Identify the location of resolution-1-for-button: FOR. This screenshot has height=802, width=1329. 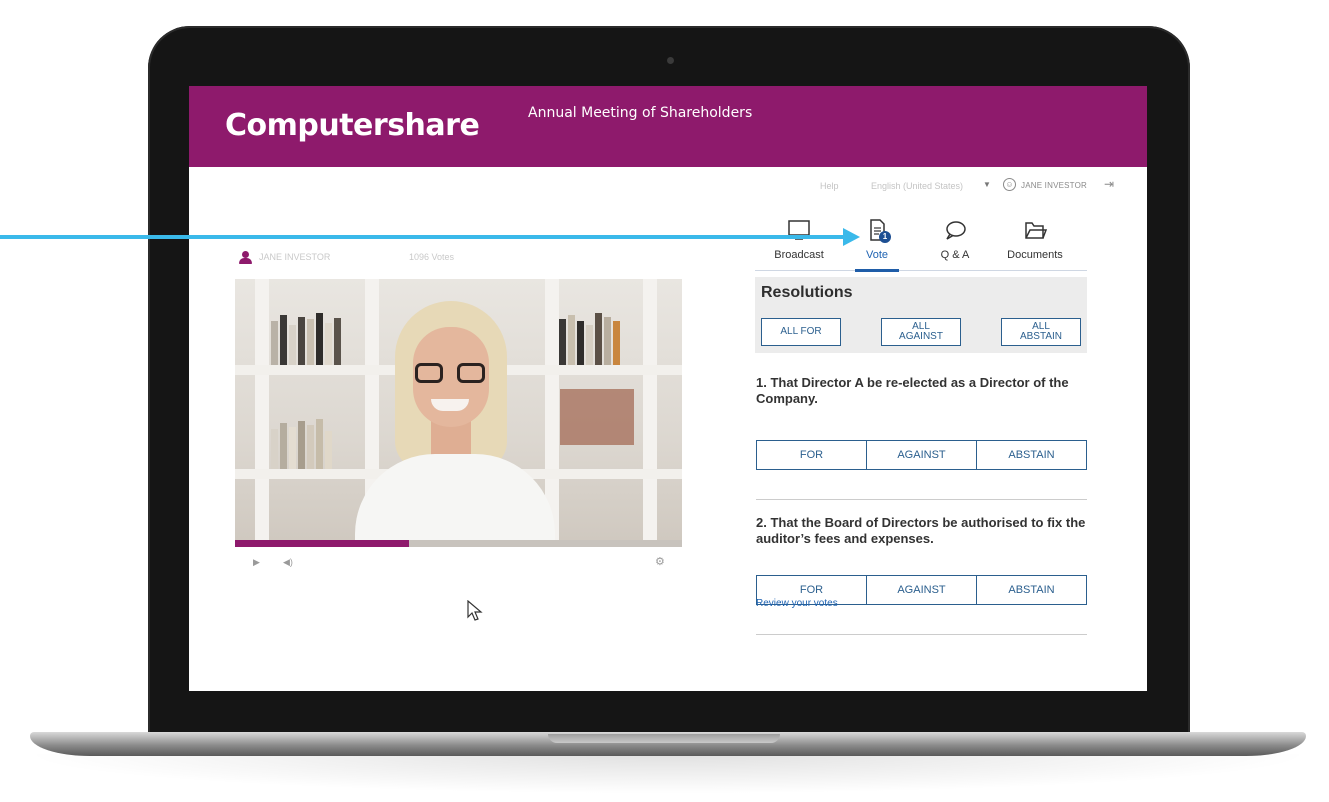
(812, 455).